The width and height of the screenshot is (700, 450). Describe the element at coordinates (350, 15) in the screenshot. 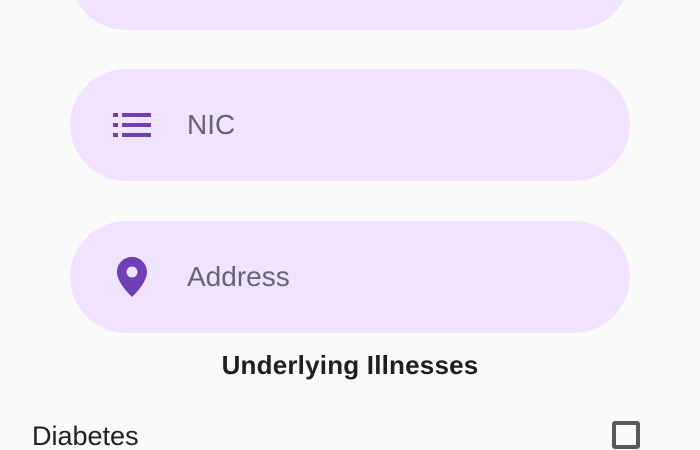

I see `previous-input-field` at that location.